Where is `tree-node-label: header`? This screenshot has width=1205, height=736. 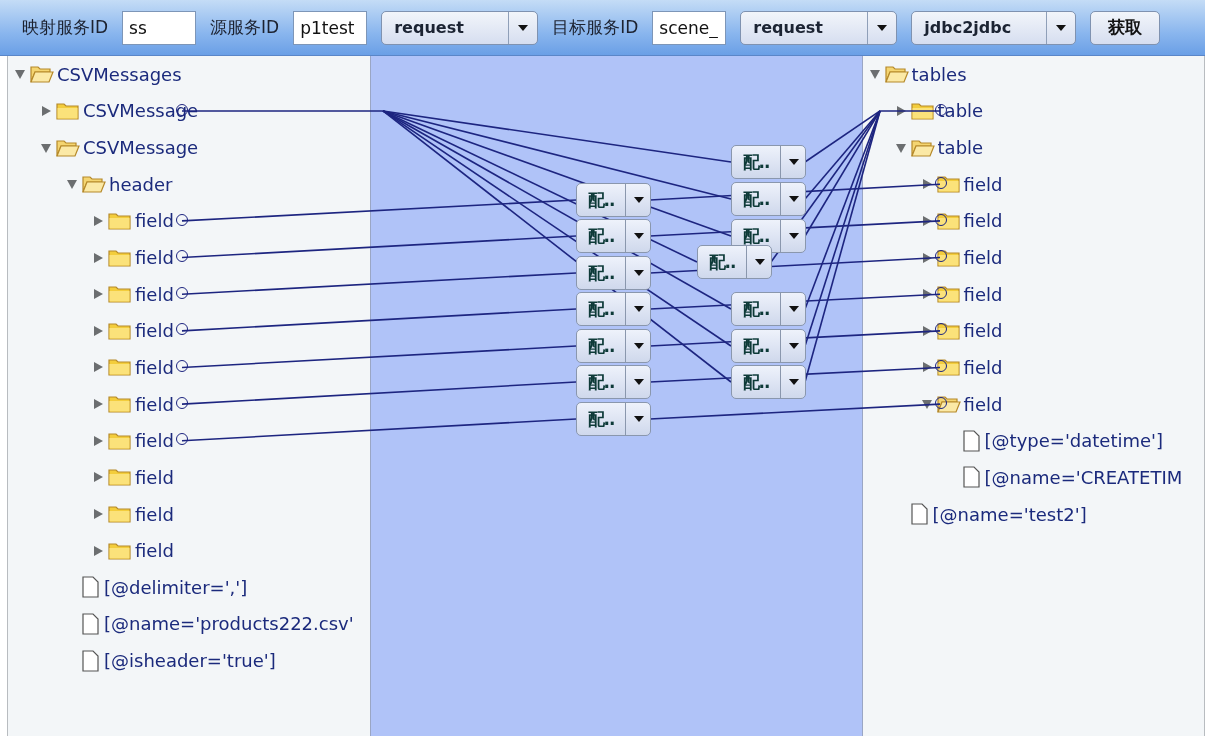 tree-node-label: header is located at coordinates (141, 184).